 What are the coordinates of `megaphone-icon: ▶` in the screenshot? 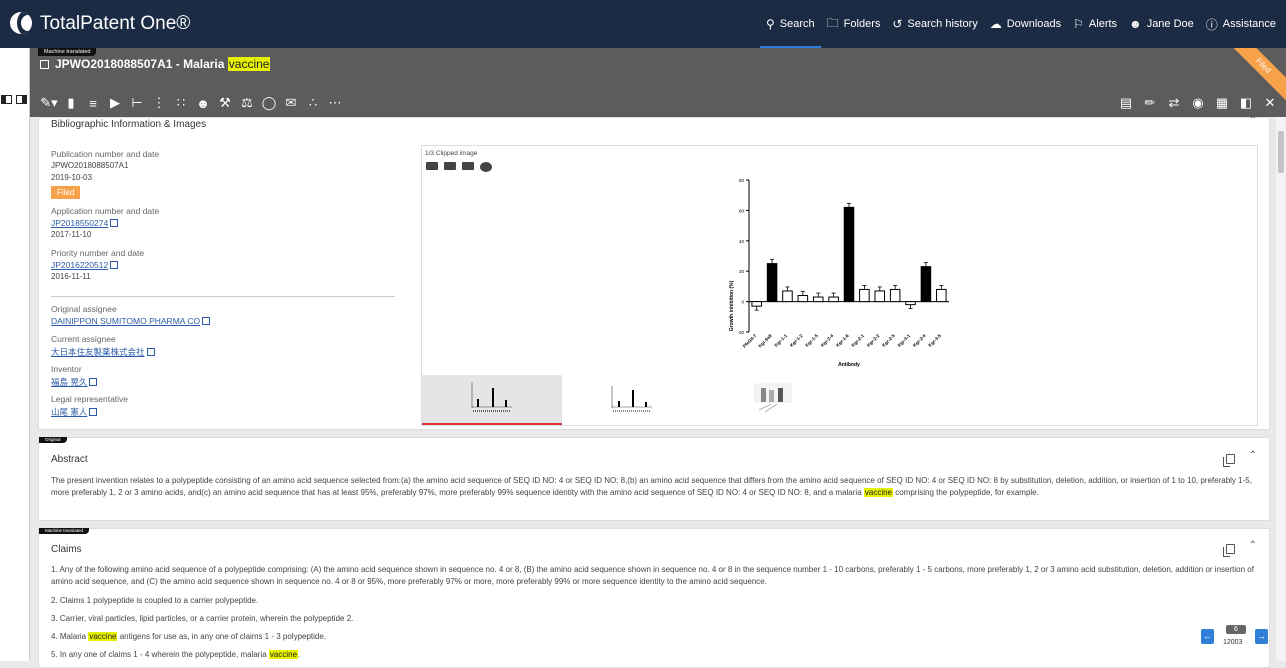 It's located at (115, 103).